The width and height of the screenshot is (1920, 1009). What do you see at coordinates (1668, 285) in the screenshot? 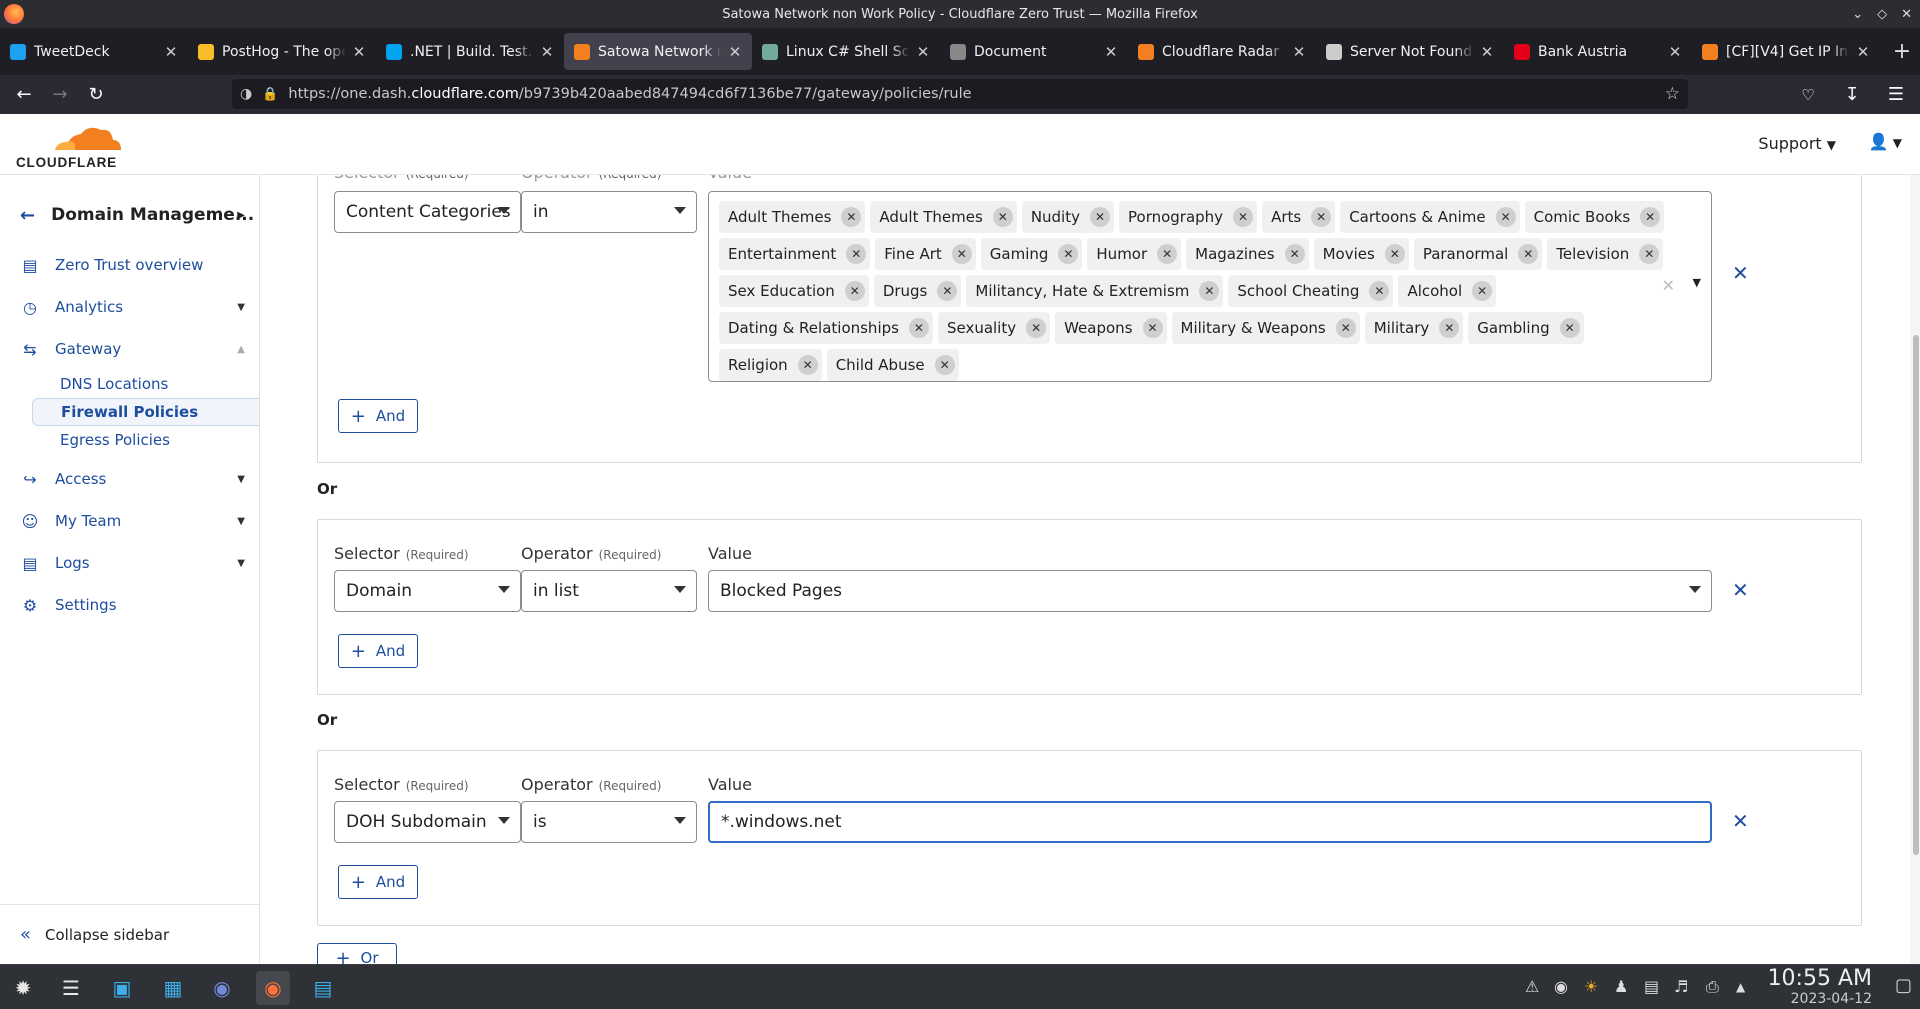
I see `clear-all-icon: ✕` at bounding box center [1668, 285].